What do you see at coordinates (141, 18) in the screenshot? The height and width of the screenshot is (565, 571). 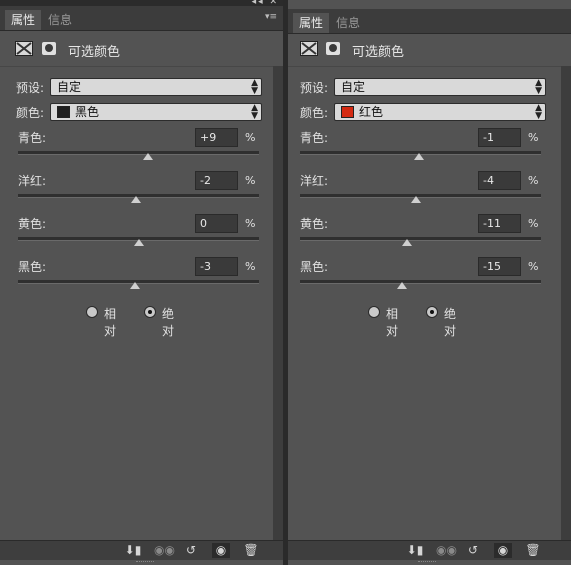 I see `tab-bar: 属性 信息 ▾≡` at bounding box center [141, 18].